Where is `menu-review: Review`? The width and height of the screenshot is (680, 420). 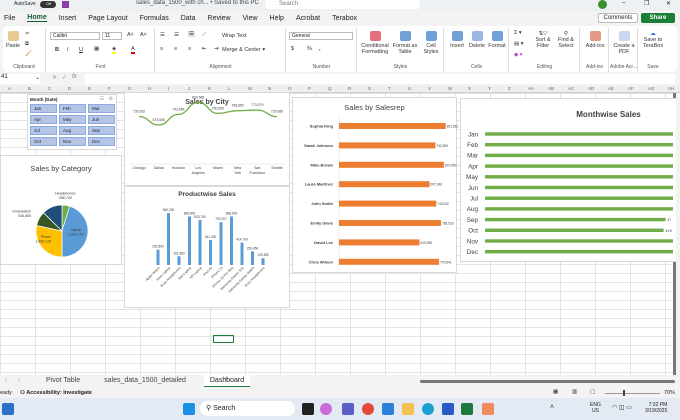 menu-review: Review is located at coordinates (219, 18).